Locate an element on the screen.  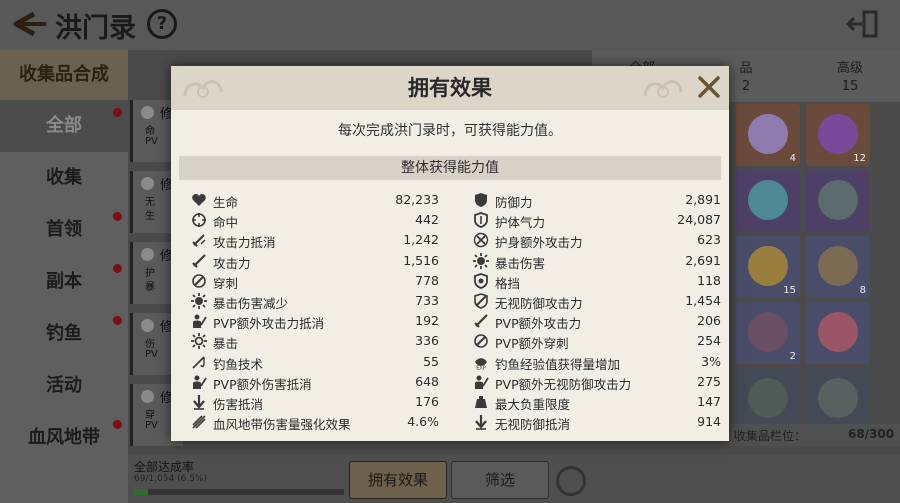
list-item-stat: 命 is located at coordinates (150, 131).